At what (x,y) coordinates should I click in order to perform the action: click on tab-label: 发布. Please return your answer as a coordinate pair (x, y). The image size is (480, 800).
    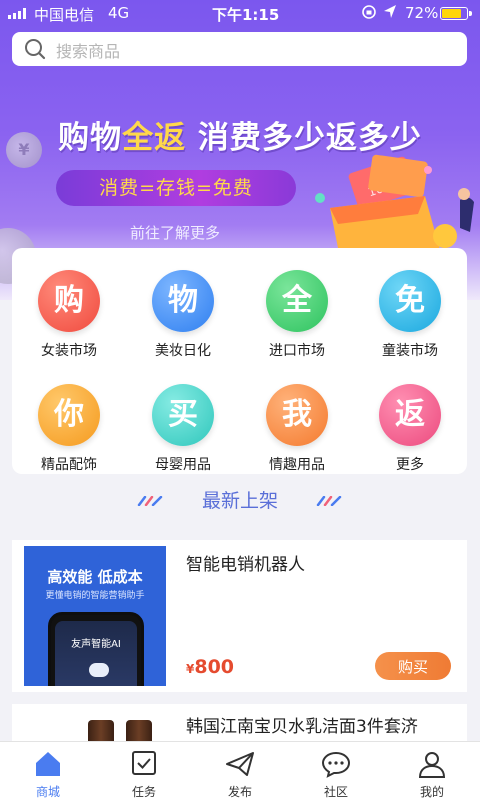
    Looking at the image, I should click on (239, 792).